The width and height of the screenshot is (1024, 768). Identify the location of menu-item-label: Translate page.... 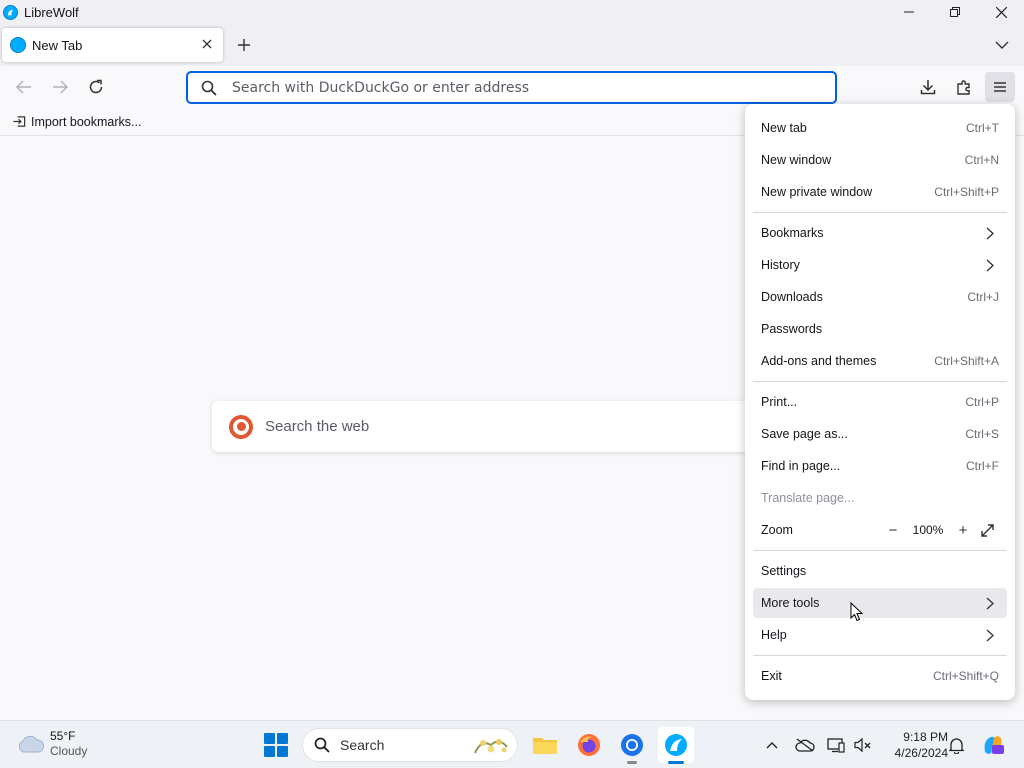
(808, 498).